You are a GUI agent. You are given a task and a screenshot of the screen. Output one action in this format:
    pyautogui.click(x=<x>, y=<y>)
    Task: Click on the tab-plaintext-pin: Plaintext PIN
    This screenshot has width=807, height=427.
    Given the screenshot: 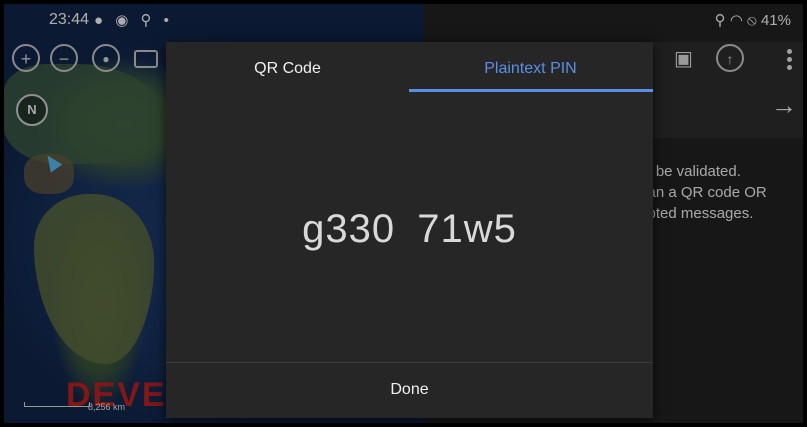 What is the action you would take?
    pyautogui.click(x=530, y=67)
    